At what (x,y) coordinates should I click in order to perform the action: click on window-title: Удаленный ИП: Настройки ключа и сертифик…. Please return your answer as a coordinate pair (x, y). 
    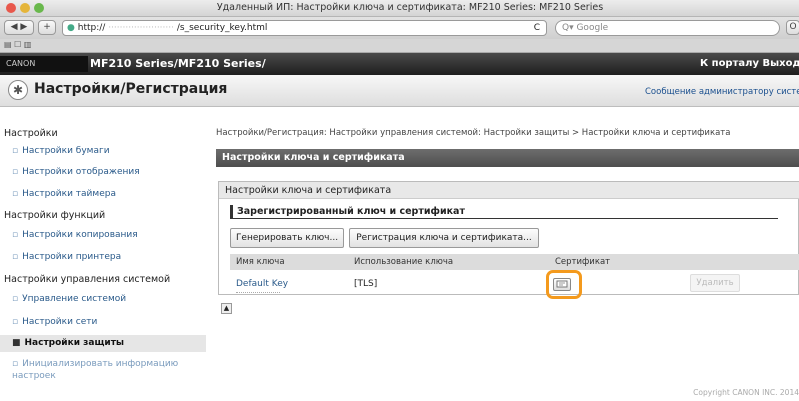
    Looking at the image, I should click on (410, 7).